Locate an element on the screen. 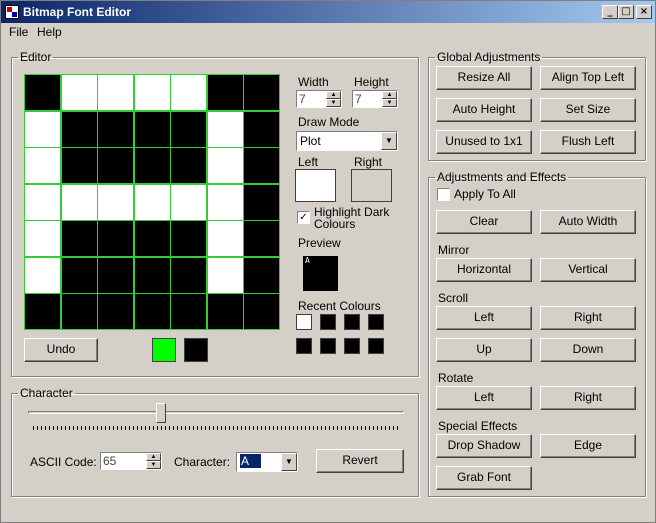 This screenshot has height=523, width=656. rotate-right-button: Right is located at coordinates (588, 398).